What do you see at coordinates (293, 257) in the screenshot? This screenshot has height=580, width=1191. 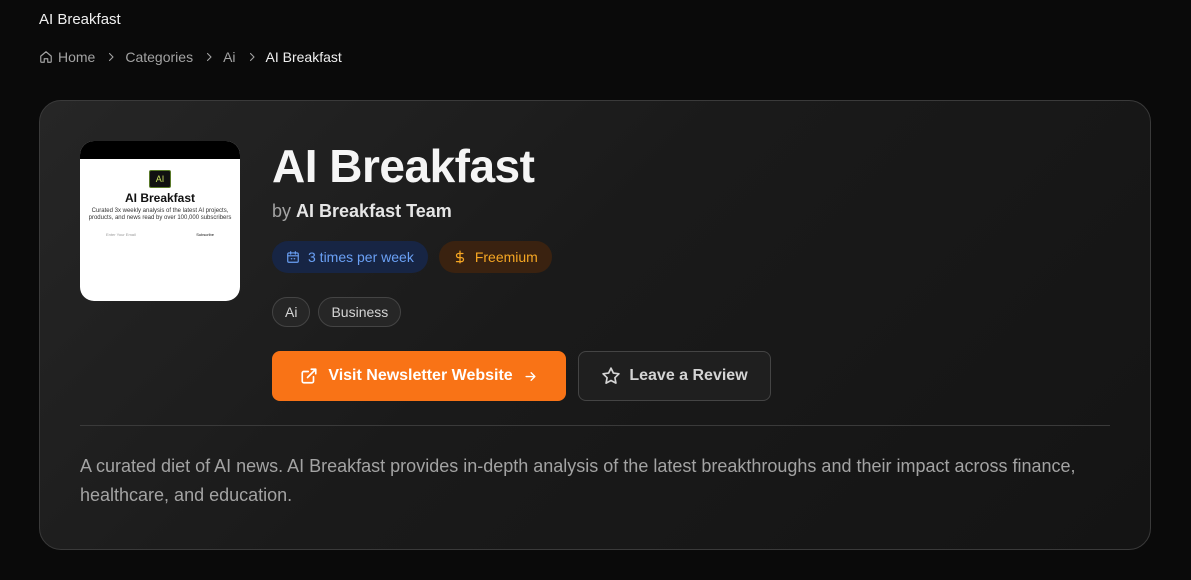 I see `calendar-icon` at bounding box center [293, 257].